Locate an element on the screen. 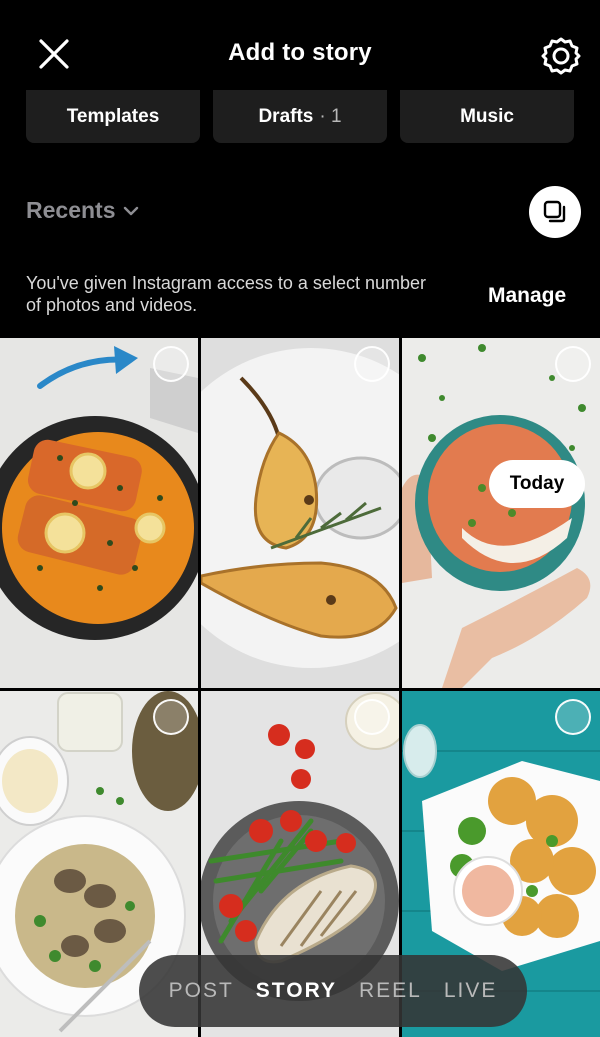 Image resolution: width=600 pixels, height=1037 pixels. mode-story: STORY is located at coordinates (296, 991).